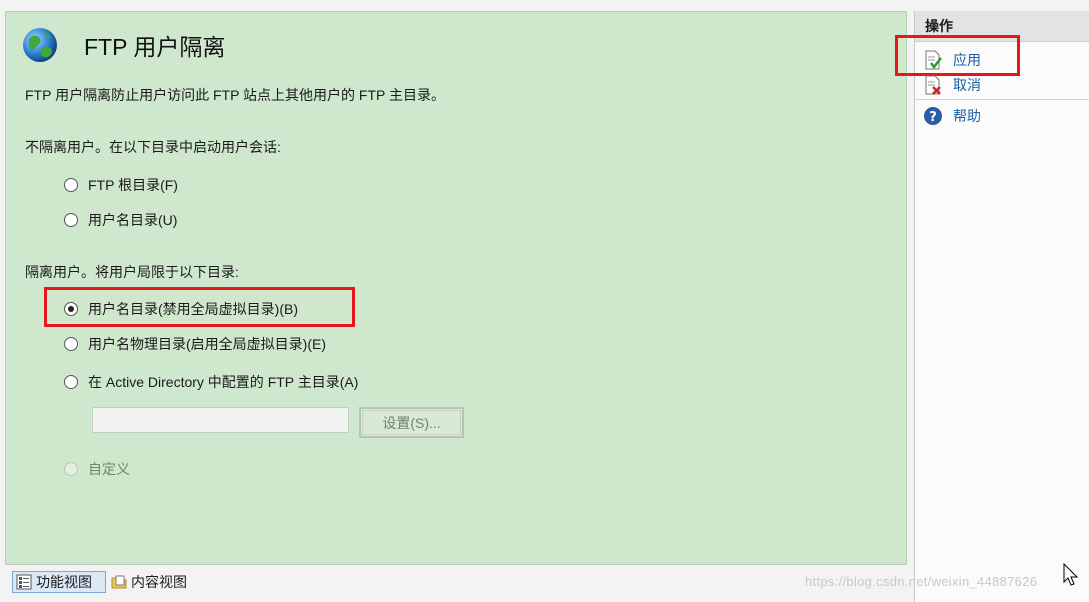 This screenshot has width=1089, height=602. I want to click on tab-label: 功能视图, so click(64, 582).